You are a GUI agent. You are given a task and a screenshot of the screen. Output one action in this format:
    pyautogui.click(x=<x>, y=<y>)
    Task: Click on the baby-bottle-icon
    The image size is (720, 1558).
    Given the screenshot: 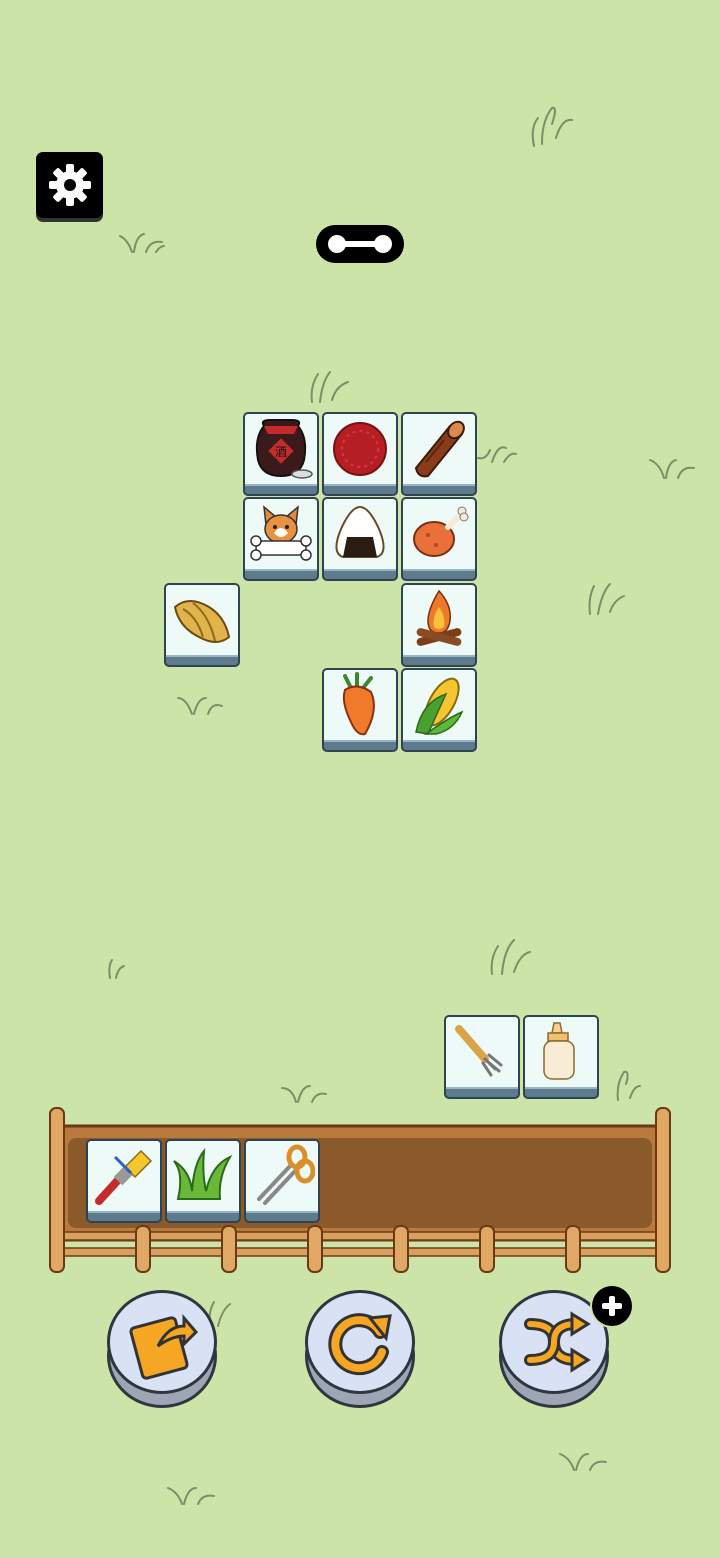 What is the action you would take?
    pyautogui.click(x=559, y=1051)
    